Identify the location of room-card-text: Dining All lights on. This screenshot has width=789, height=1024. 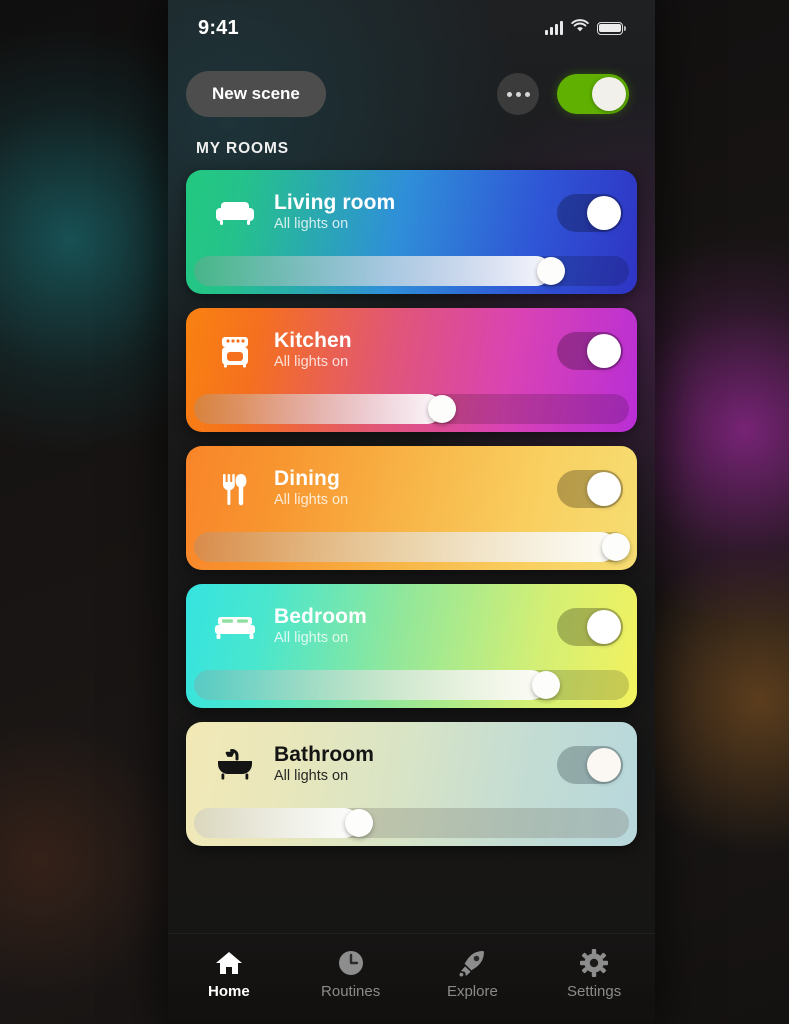
(409, 489).